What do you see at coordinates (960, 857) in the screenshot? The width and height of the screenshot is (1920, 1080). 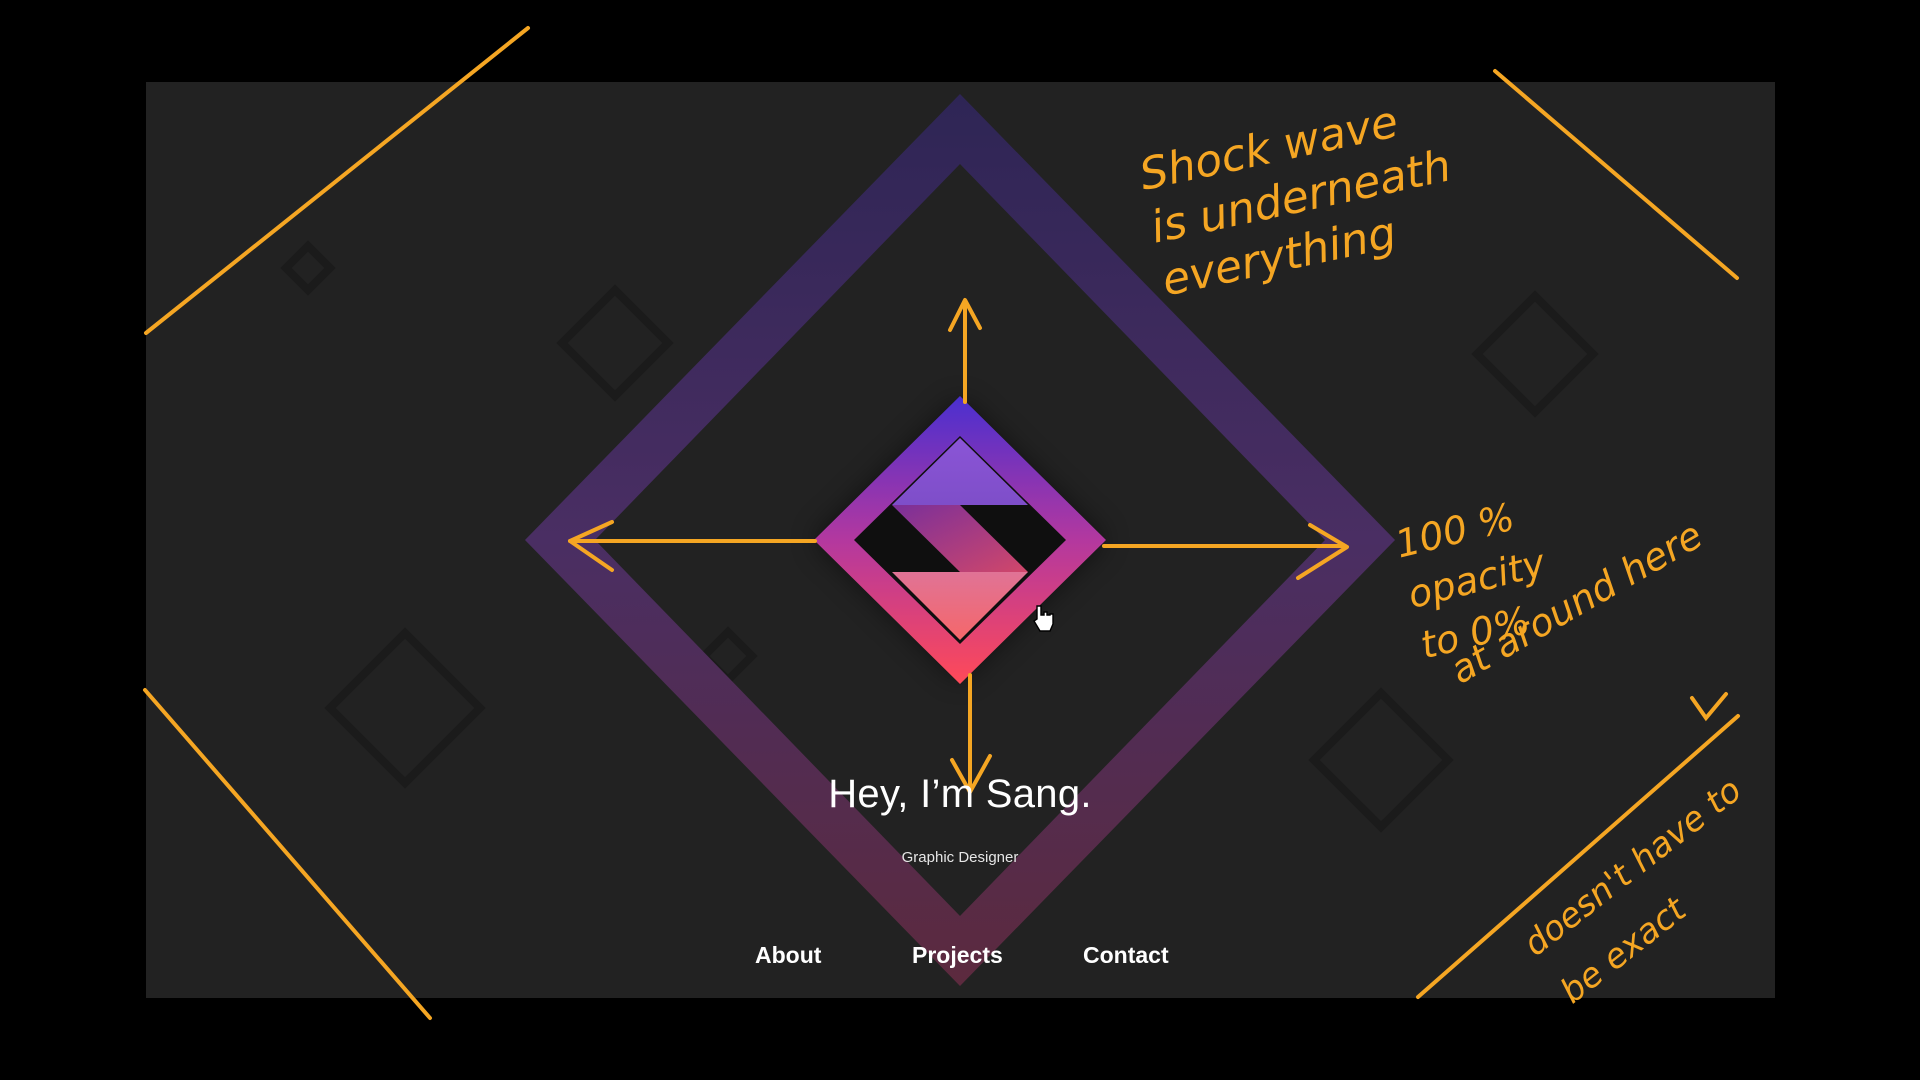 I see `hero-subtitle: Graphic Designer` at bounding box center [960, 857].